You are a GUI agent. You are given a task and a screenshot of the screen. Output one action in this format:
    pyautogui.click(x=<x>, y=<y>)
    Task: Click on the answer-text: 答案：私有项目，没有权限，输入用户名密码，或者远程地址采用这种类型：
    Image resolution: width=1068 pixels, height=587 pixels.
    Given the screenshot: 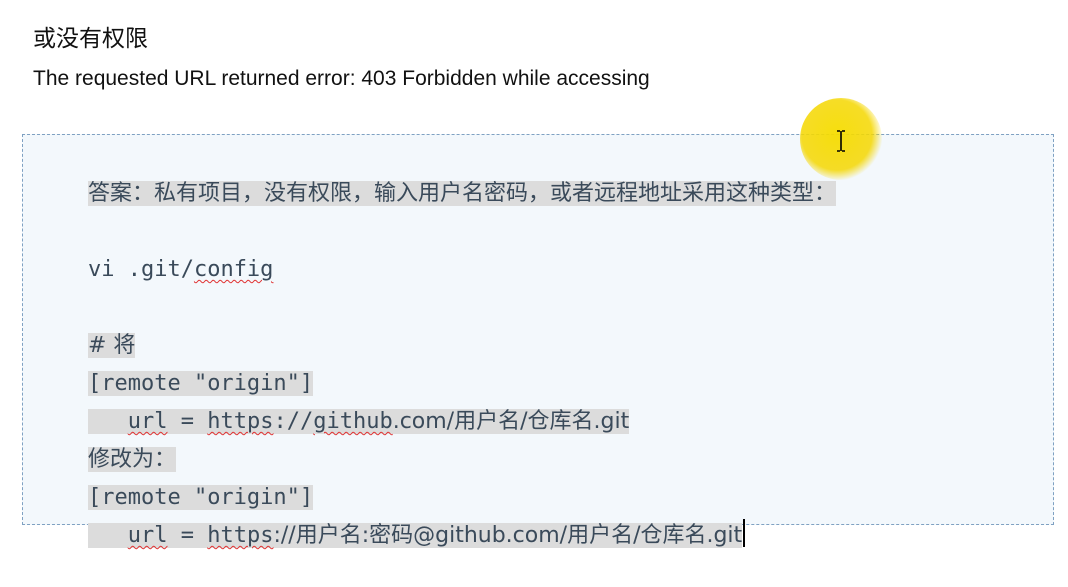 What is the action you would take?
    pyautogui.click(x=461, y=193)
    